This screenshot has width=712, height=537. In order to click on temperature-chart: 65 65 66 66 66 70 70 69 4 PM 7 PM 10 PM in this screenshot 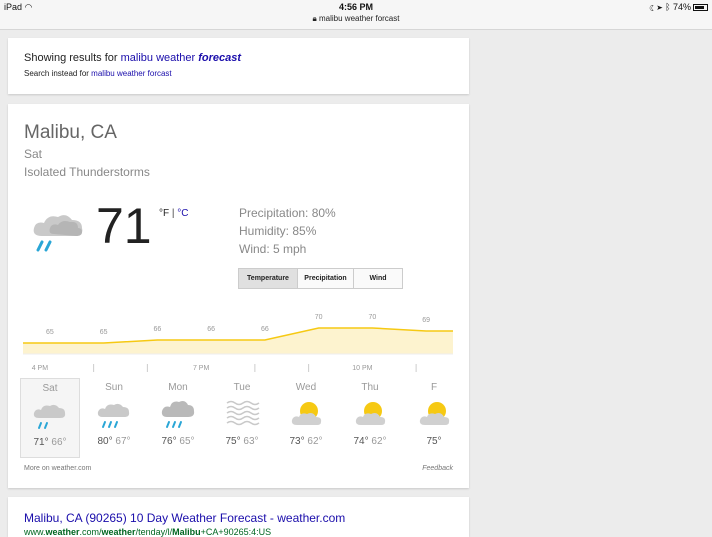, I will do `click(238, 343)`.